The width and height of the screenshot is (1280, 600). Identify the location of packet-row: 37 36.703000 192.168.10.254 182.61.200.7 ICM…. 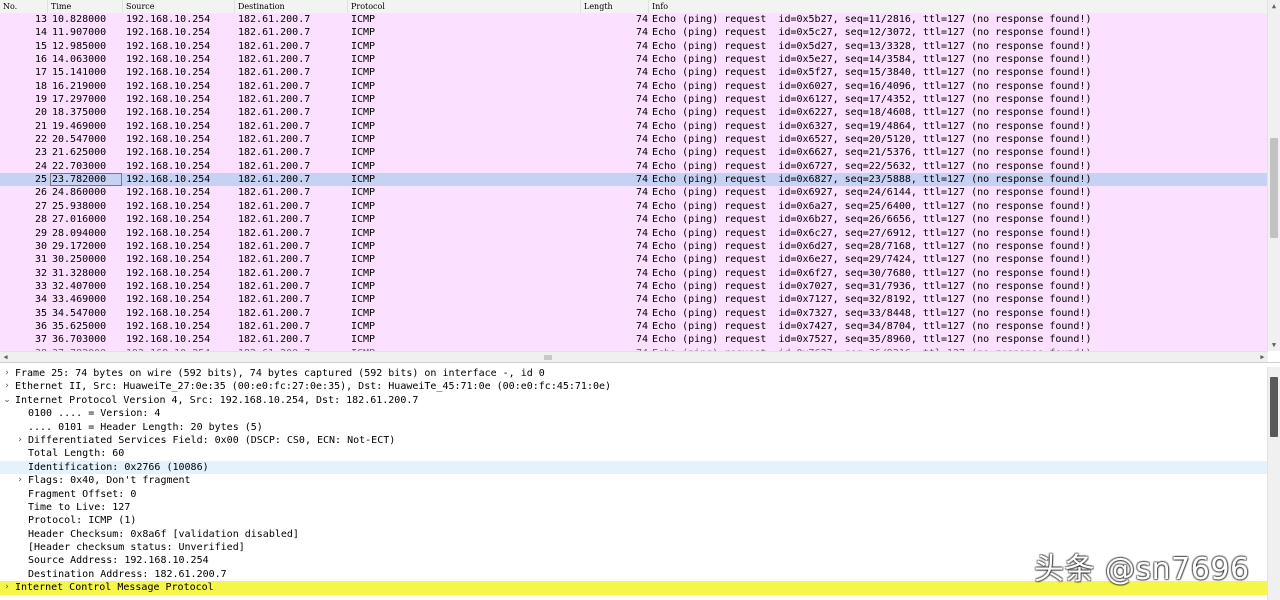
(634, 340).